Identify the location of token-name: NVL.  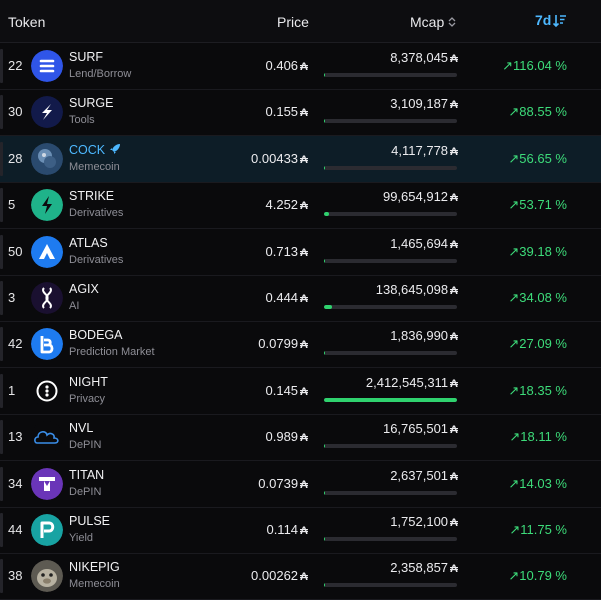
(81, 428).